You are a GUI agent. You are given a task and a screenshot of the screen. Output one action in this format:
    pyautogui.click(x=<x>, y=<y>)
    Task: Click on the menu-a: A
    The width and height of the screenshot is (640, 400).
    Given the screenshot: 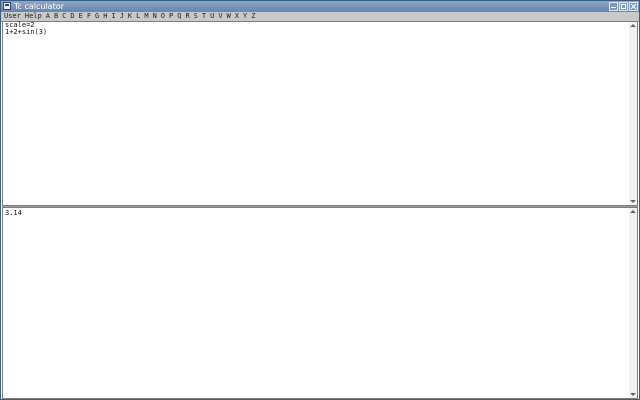 What is the action you would take?
    pyautogui.click(x=48, y=16)
    